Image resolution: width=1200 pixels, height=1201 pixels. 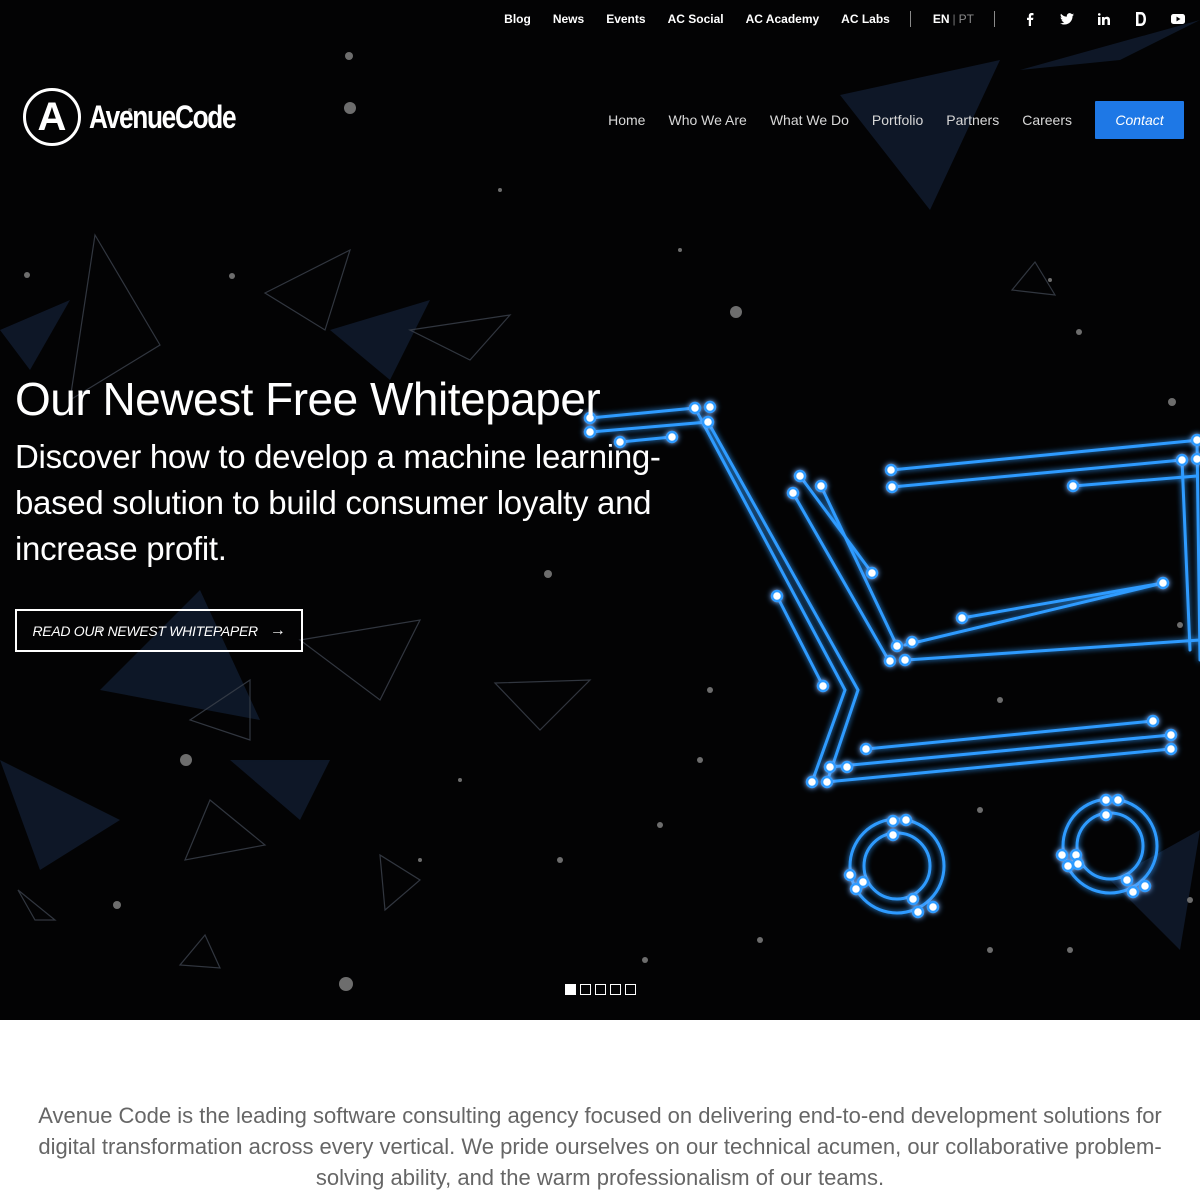 What do you see at coordinates (1139, 120) in the screenshot?
I see `contact-button: Contact` at bounding box center [1139, 120].